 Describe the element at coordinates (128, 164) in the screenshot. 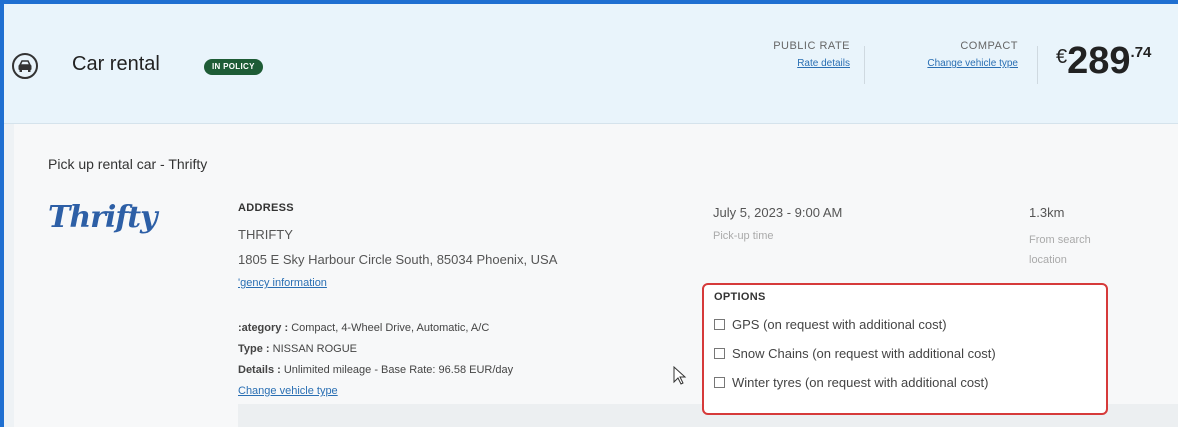

I see `pickup-title: Pick up rental car - Thrifty` at that location.